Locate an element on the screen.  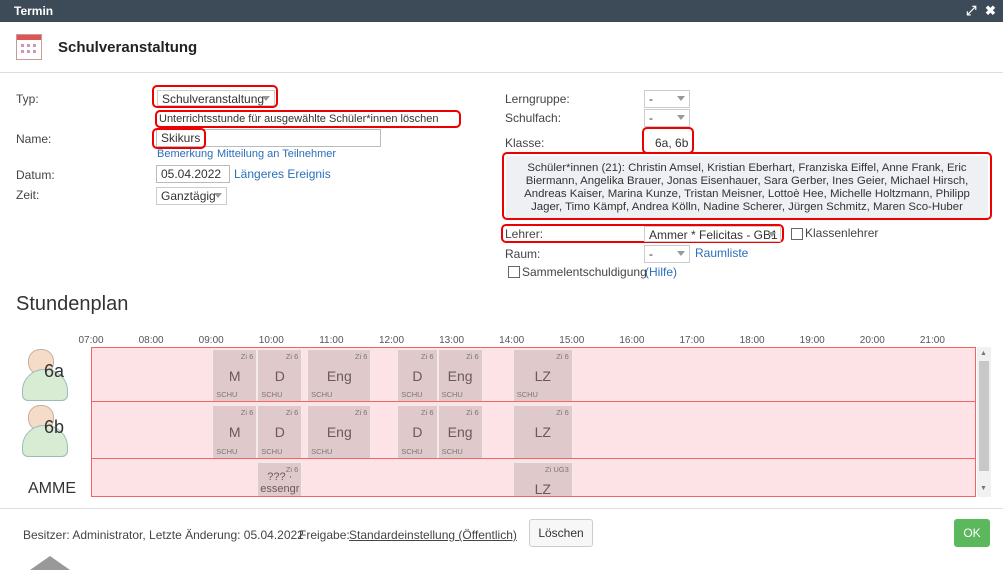
hour-label: 09:00 is located at coordinates (211, 340).